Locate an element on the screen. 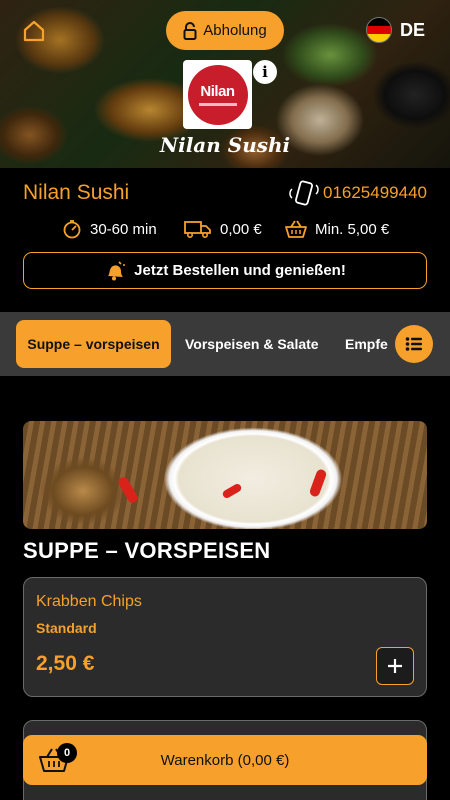 Image resolution: width=450 pixels, height=800 pixels. cart-button: Warenkorb (0,00 €) is located at coordinates (225, 760).